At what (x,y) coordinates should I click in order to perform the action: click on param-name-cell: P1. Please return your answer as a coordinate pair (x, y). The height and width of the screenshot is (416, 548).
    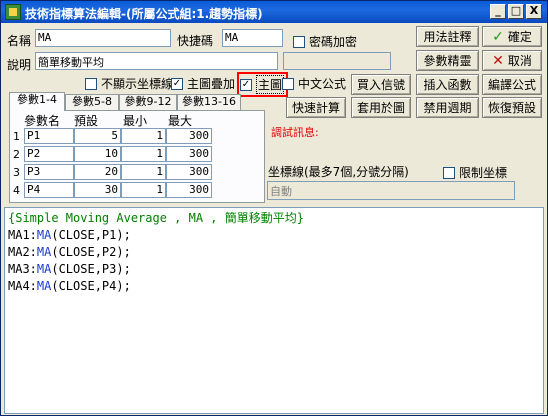
    Looking at the image, I should click on (49, 136).